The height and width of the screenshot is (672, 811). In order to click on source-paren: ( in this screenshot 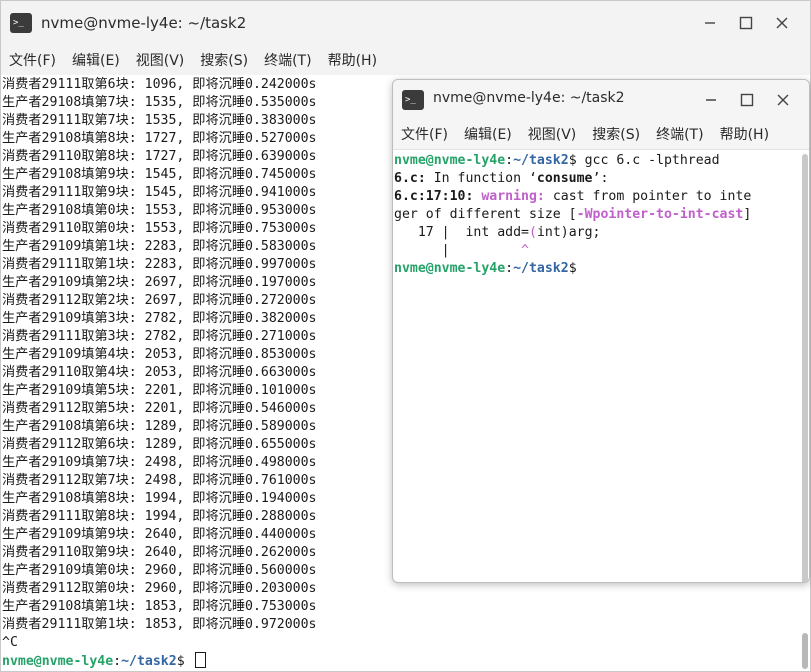, I will do `click(532, 232)`.